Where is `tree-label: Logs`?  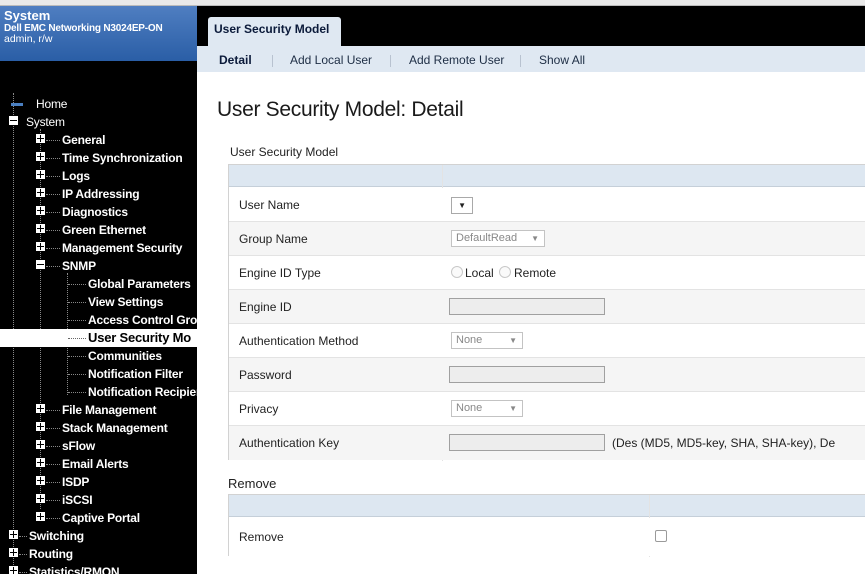 tree-label: Logs is located at coordinates (76, 176).